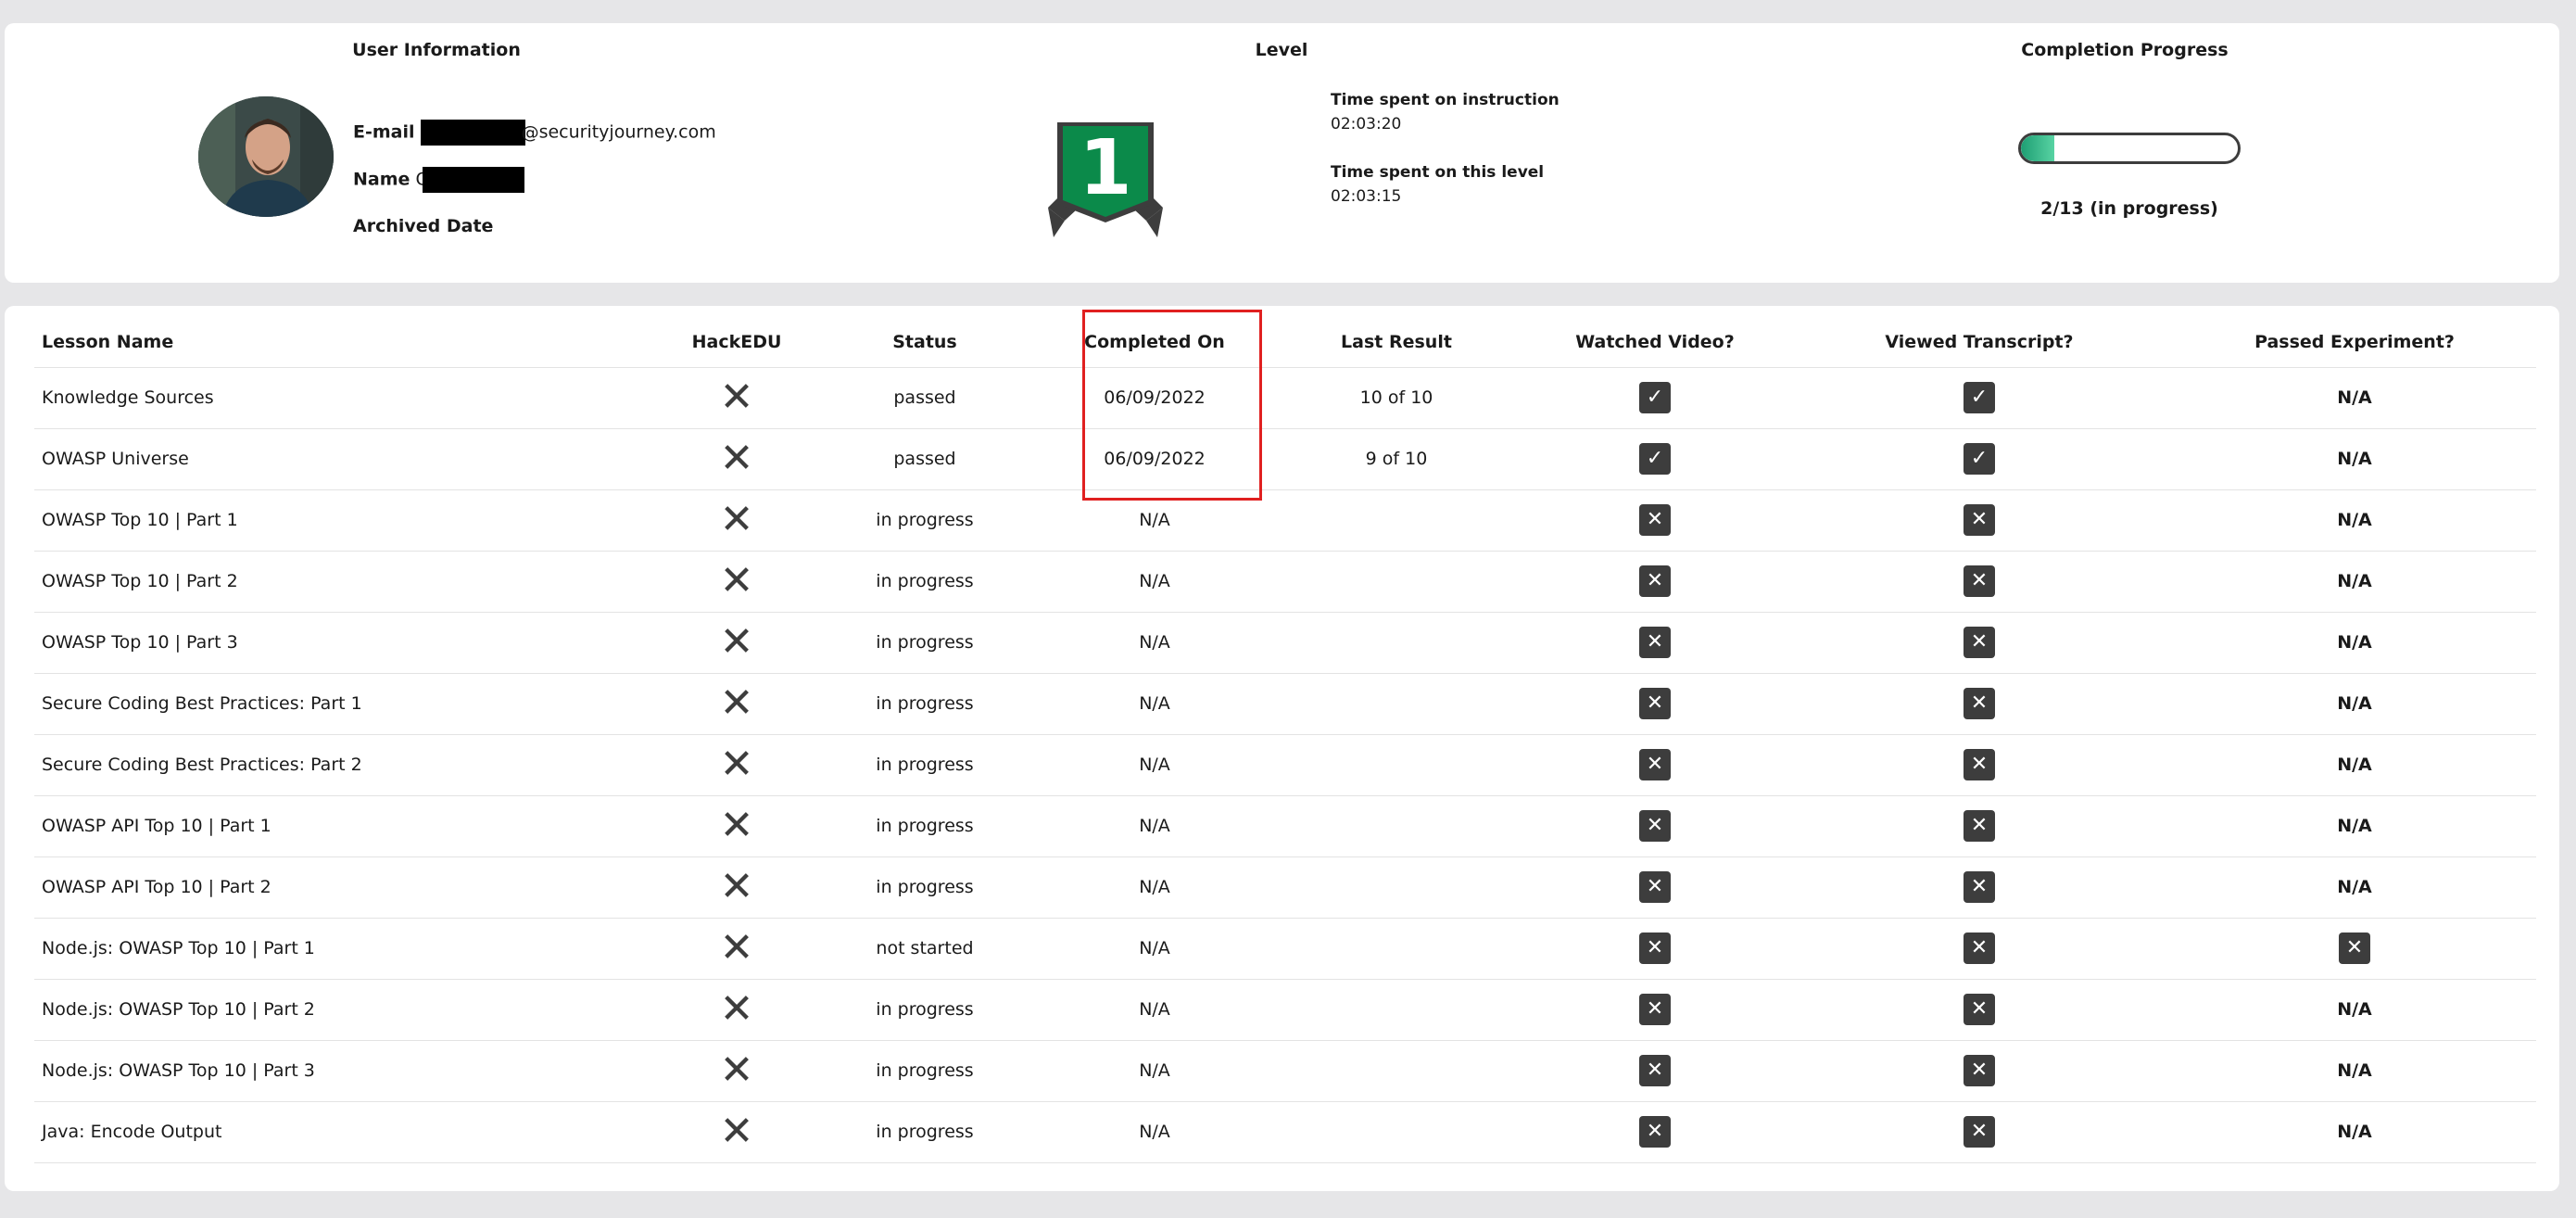  Describe the element at coordinates (1397, 342) in the screenshot. I see `header-last-result: Last Result` at that location.